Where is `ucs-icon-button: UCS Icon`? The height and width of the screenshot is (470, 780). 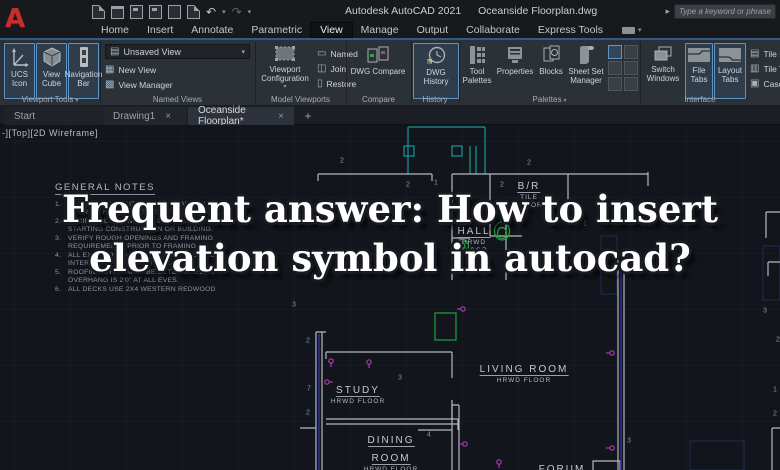 ucs-icon-button: UCS Icon is located at coordinates (19, 71).